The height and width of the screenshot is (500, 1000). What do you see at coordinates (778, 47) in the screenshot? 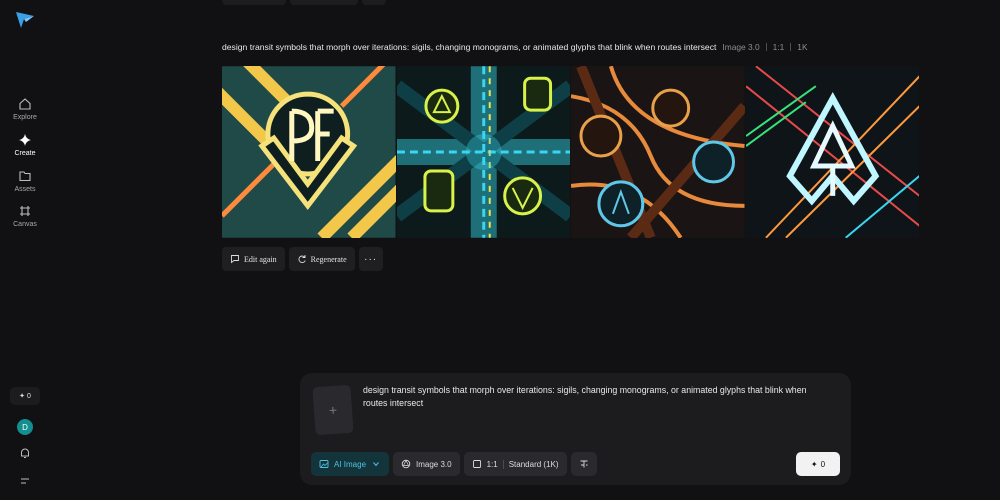
I see `generation-ratio: 1:1` at bounding box center [778, 47].